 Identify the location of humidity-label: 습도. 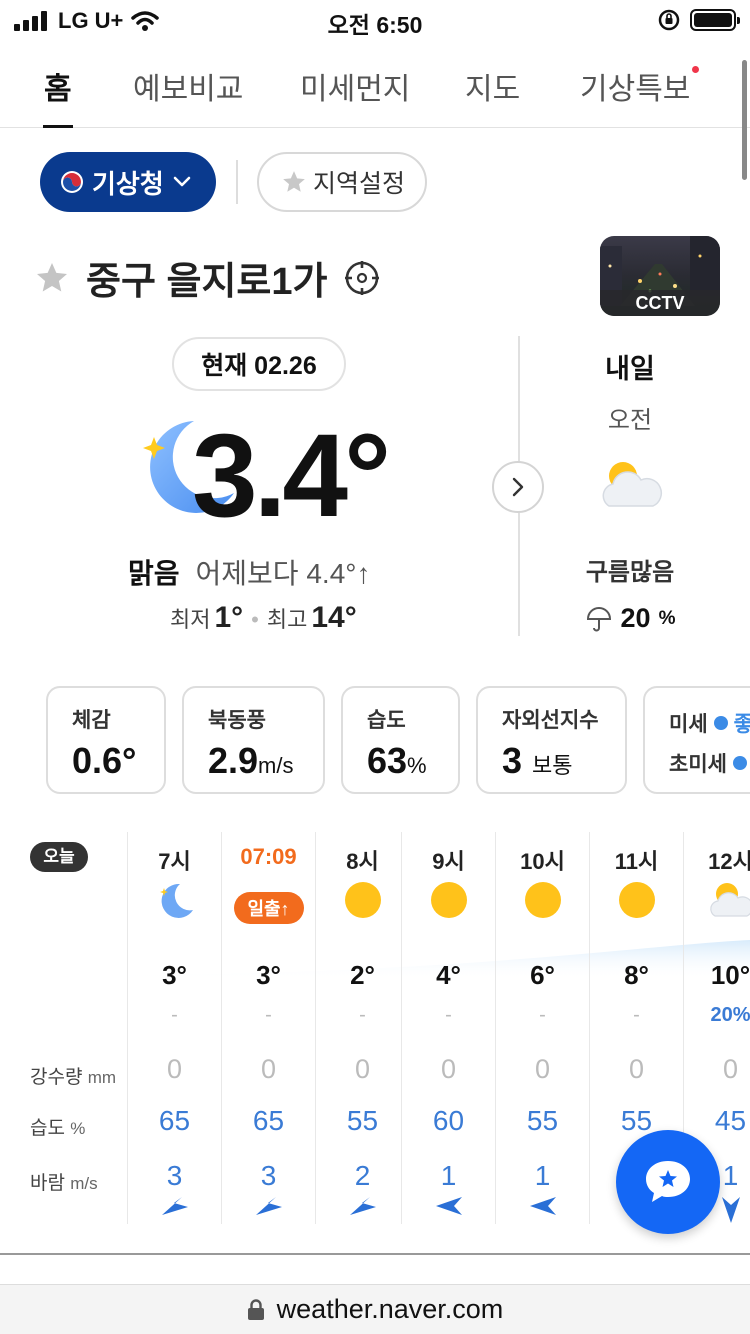
(47, 1128).